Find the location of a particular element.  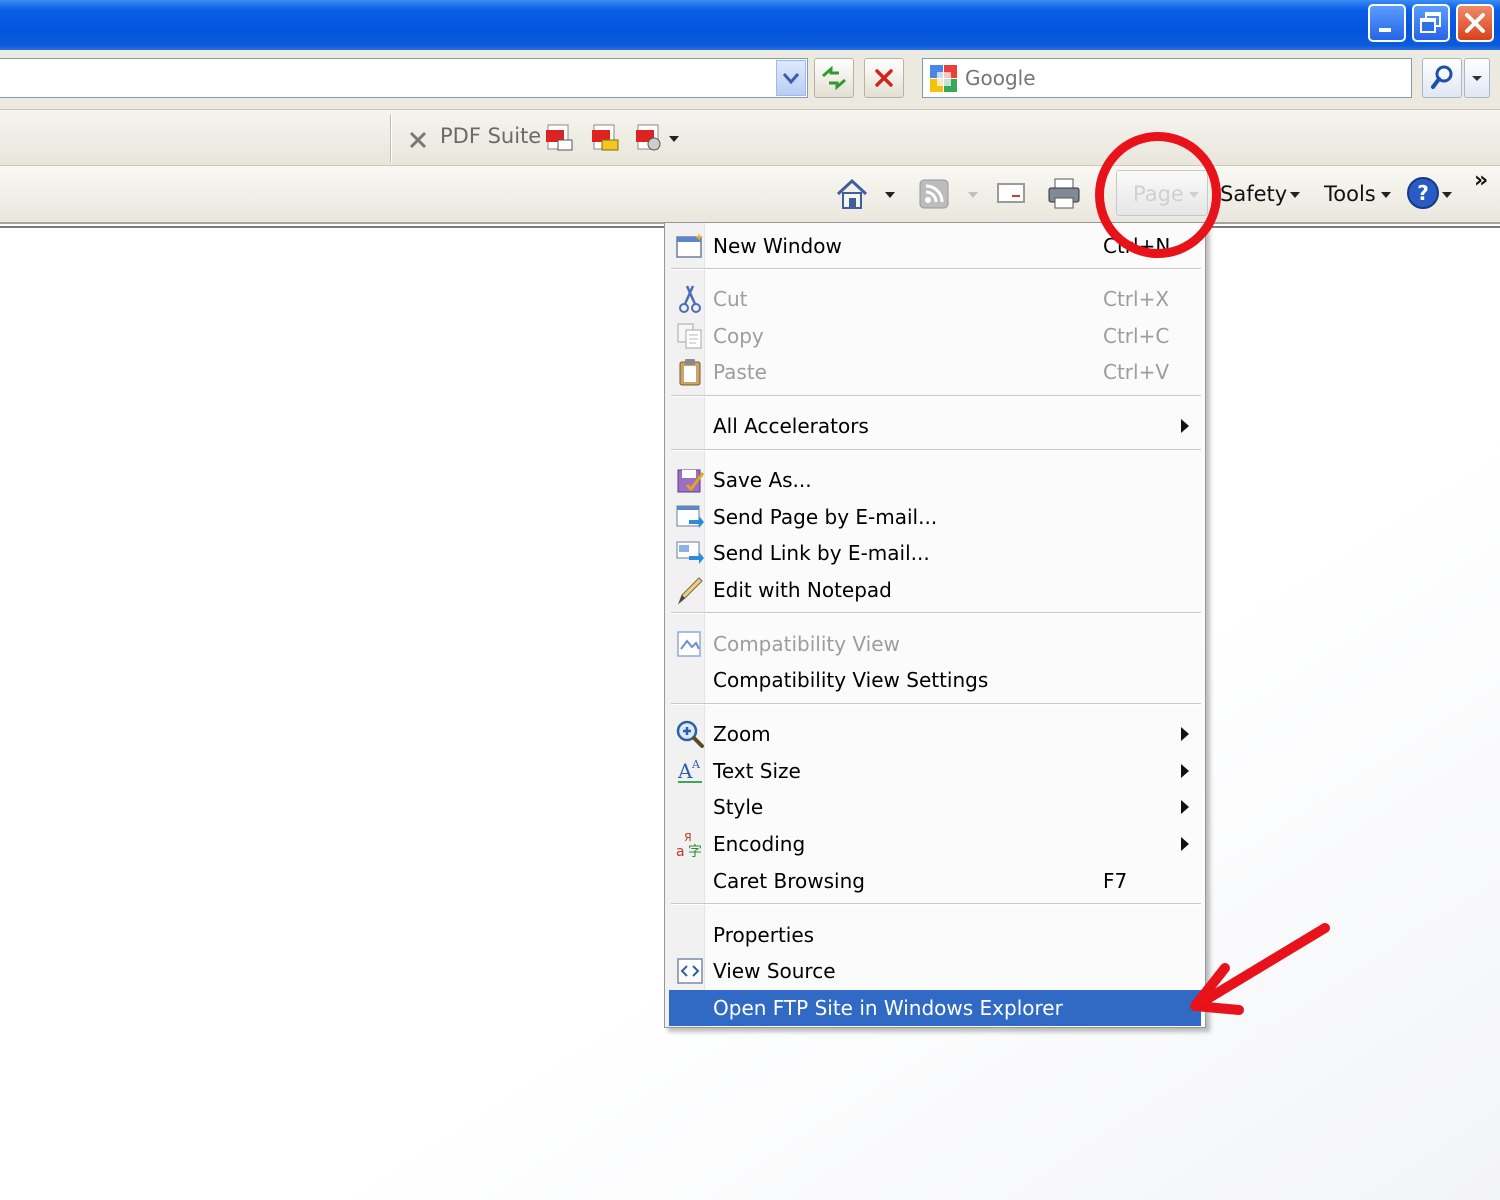

menu-item-label: Edit with Notepad is located at coordinates (802, 590).